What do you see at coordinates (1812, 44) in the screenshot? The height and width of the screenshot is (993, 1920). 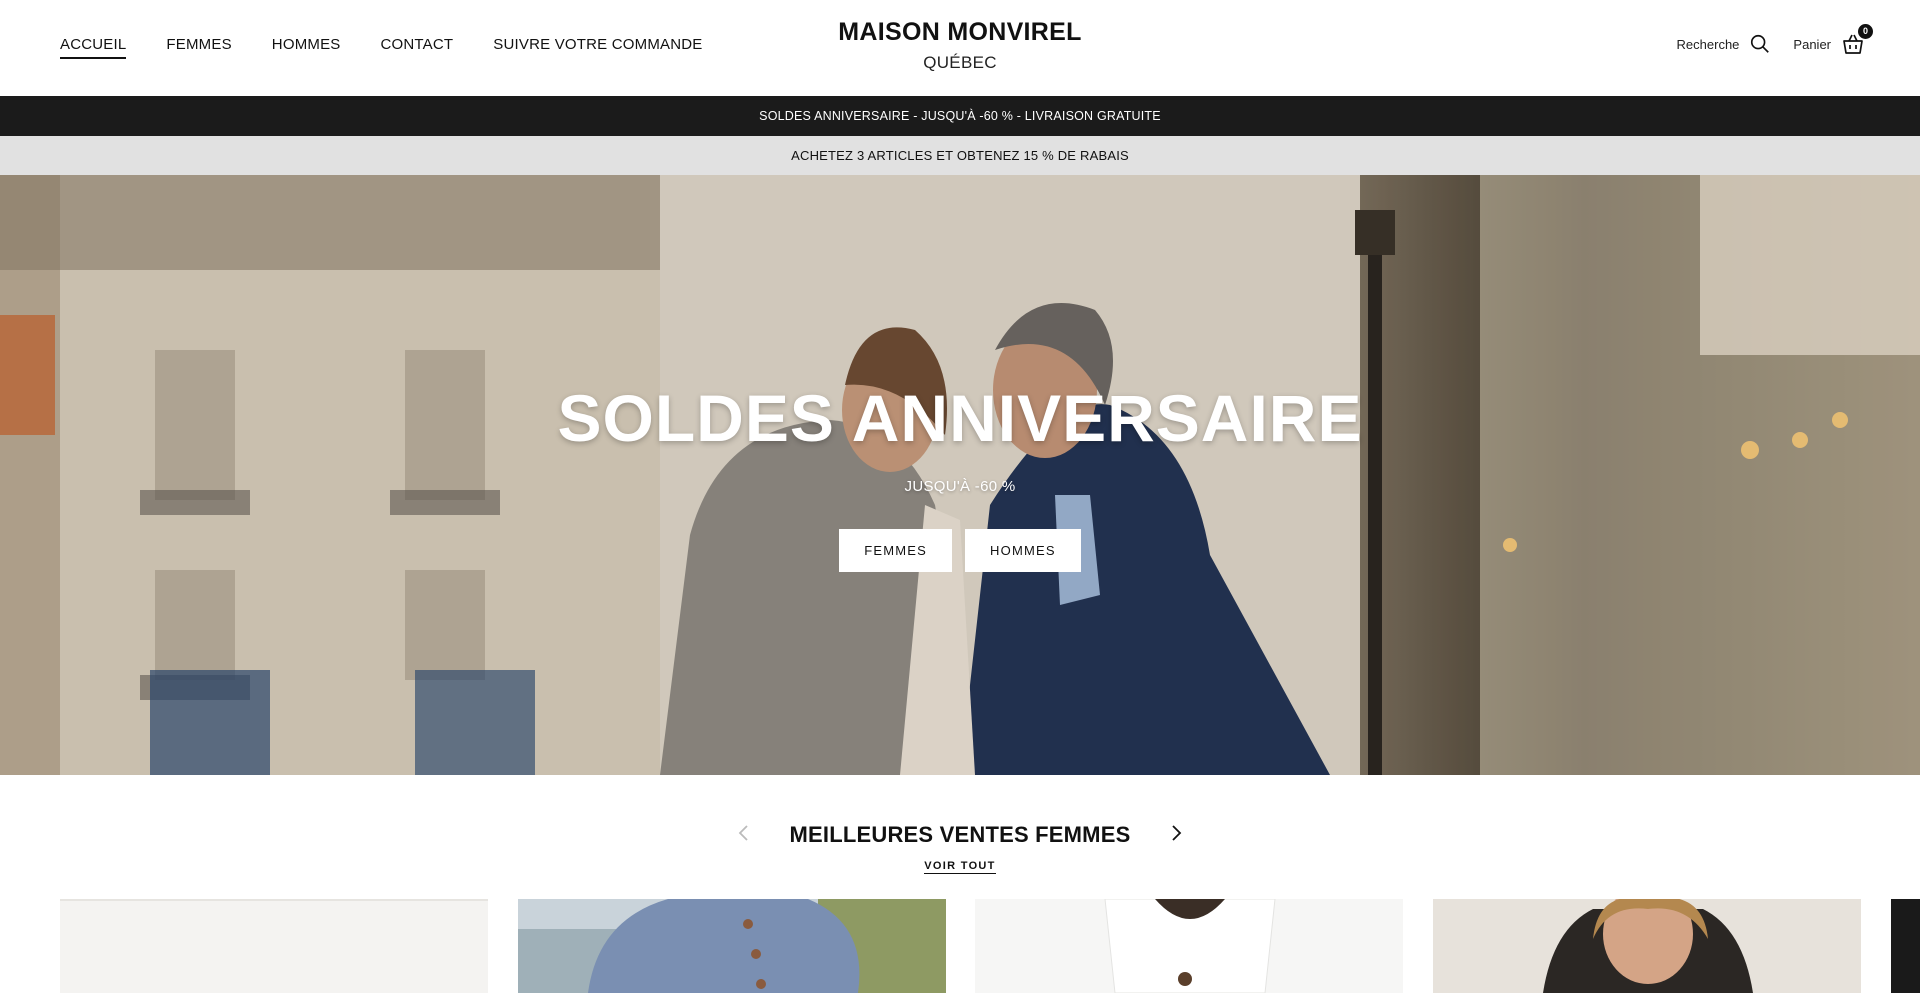 I see `cart-label: Panier` at bounding box center [1812, 44].